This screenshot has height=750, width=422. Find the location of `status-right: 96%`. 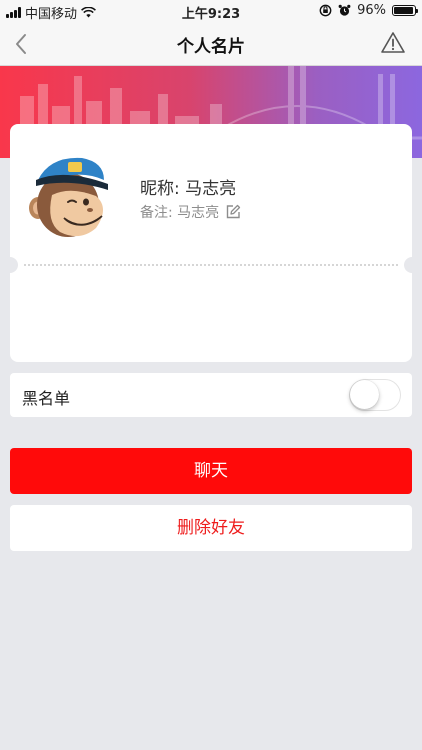

status-right: 96% is located at coordinates (368, 10).